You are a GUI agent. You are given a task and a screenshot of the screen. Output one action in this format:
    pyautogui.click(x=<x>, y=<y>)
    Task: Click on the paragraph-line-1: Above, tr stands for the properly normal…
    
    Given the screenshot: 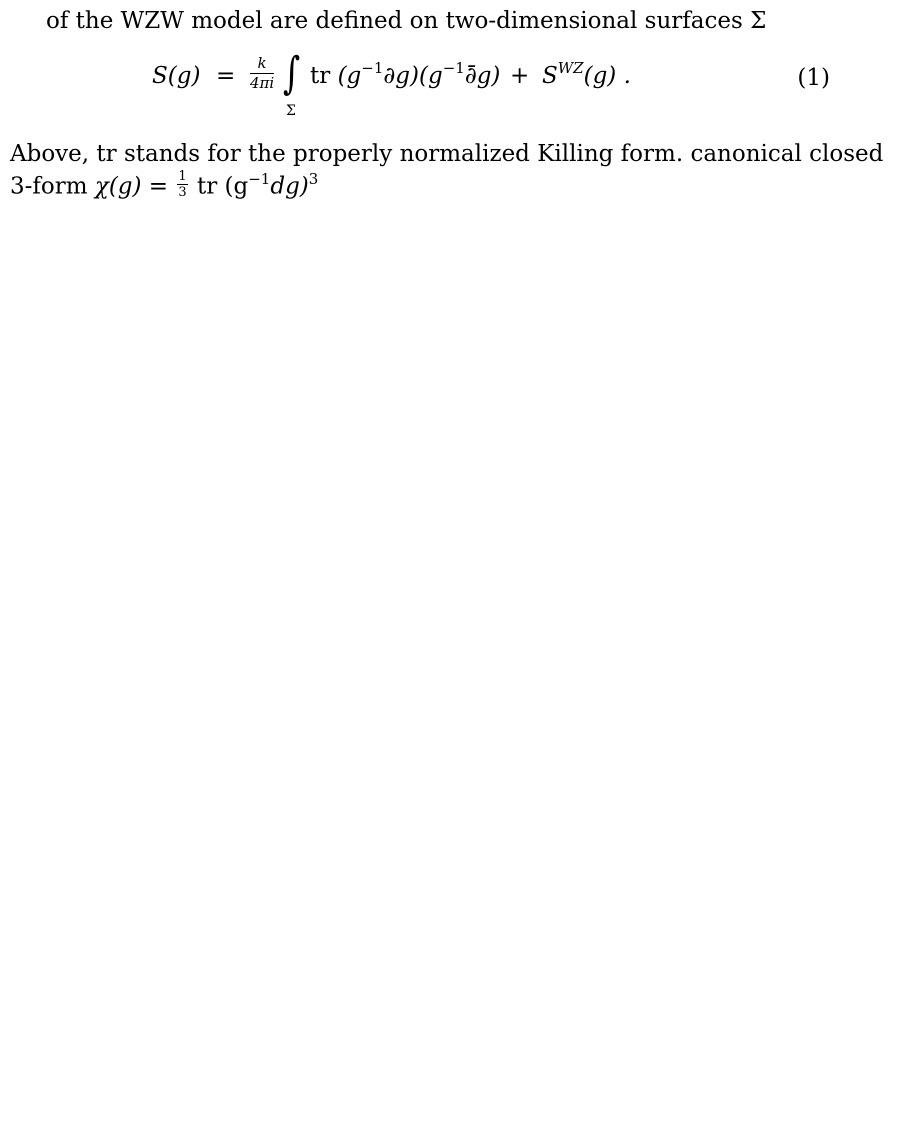 What is the action you would take?
    pyautogui.click(x=447, y=154)
    